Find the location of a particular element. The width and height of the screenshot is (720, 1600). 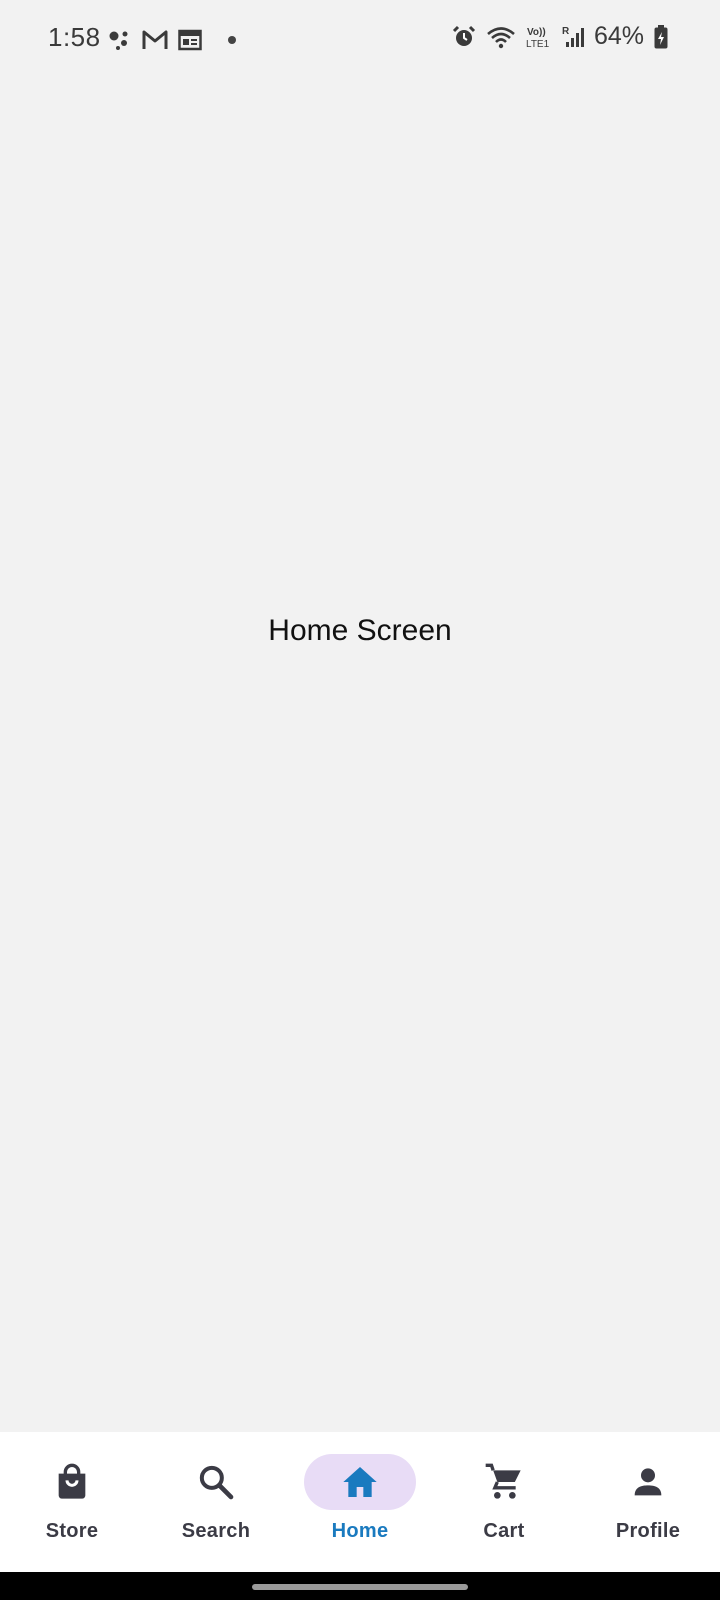

calendar-icon is located at coordinates (190, 40).